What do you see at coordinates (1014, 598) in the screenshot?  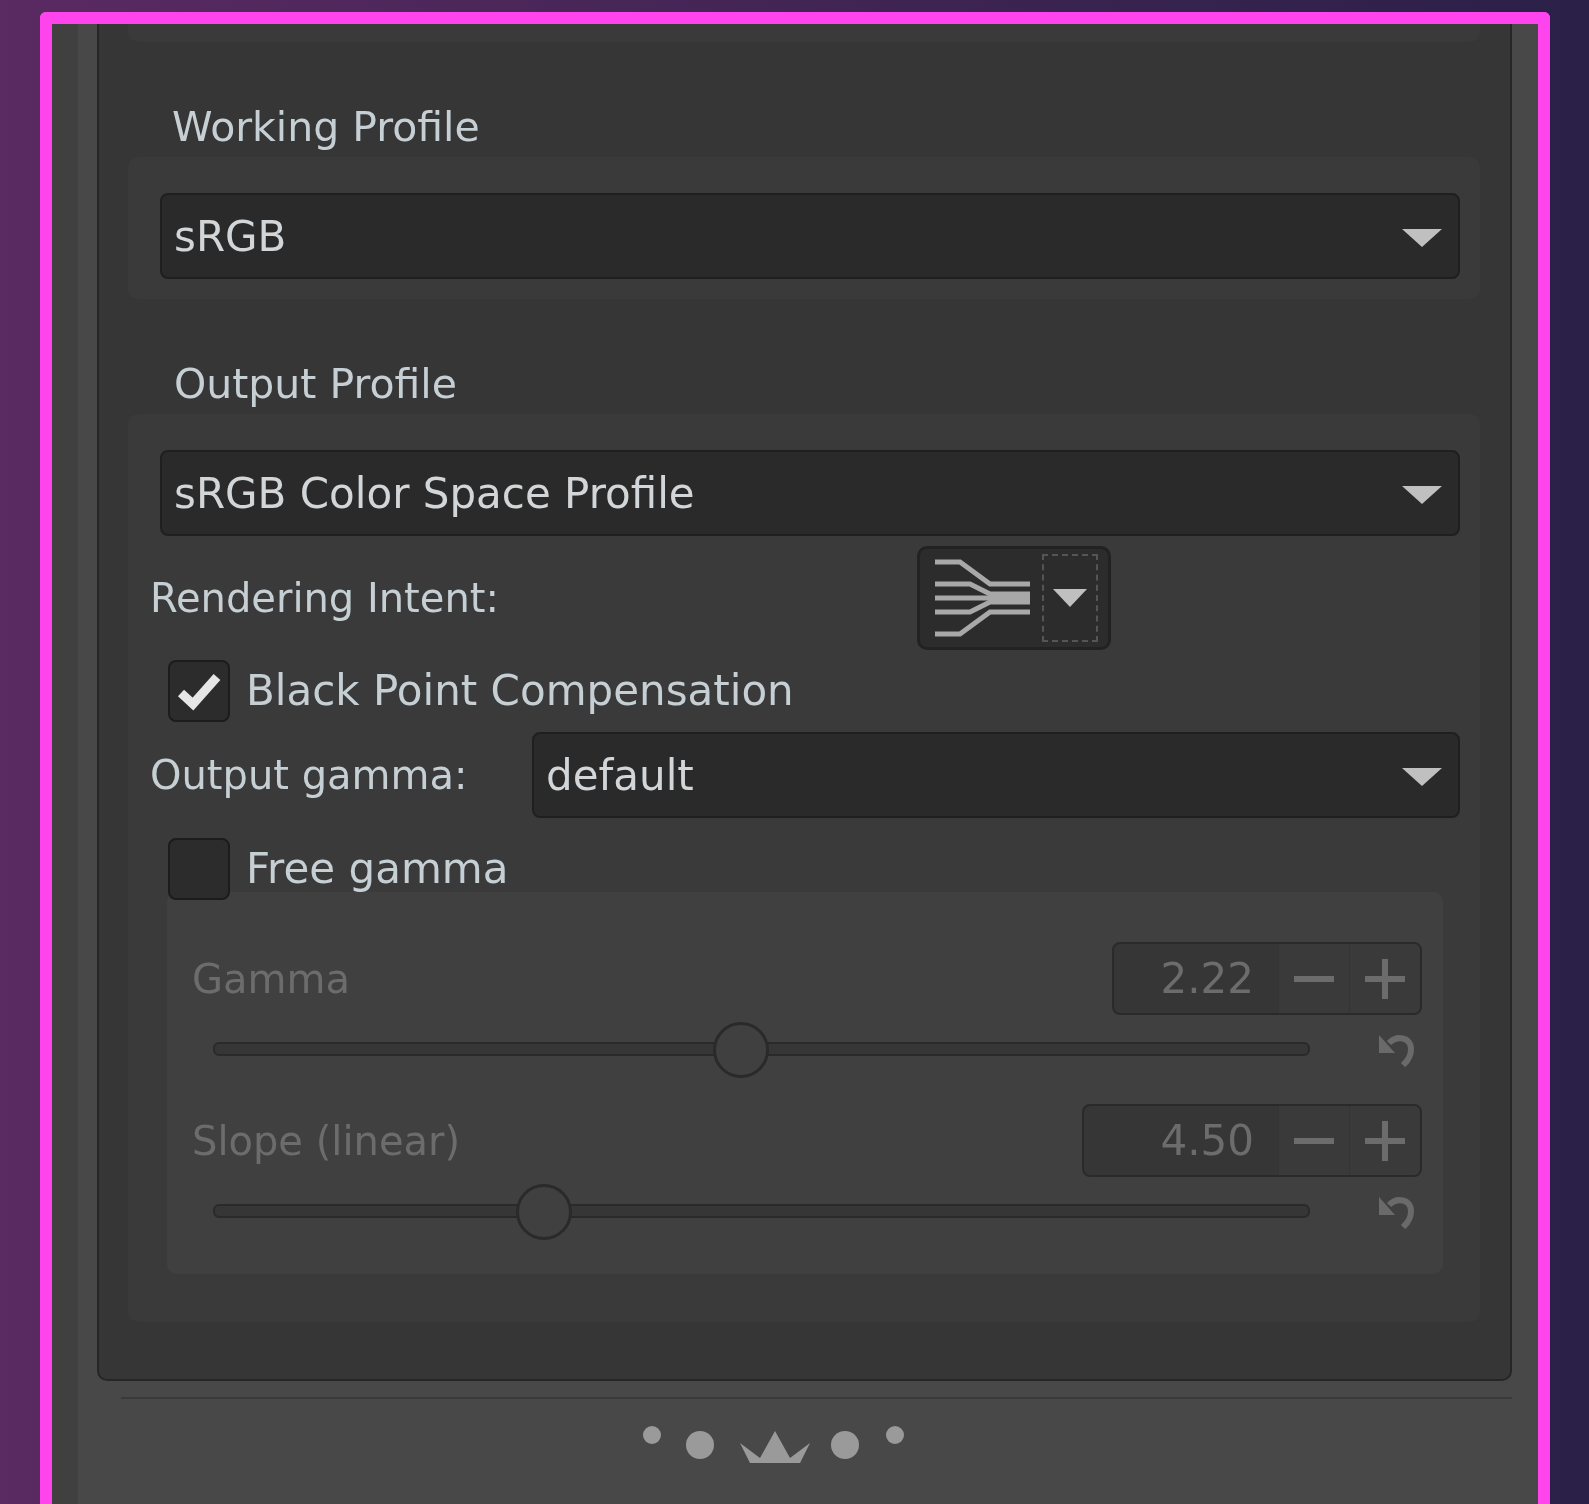 I see `intent-button` at bounding box center [1014, 598].